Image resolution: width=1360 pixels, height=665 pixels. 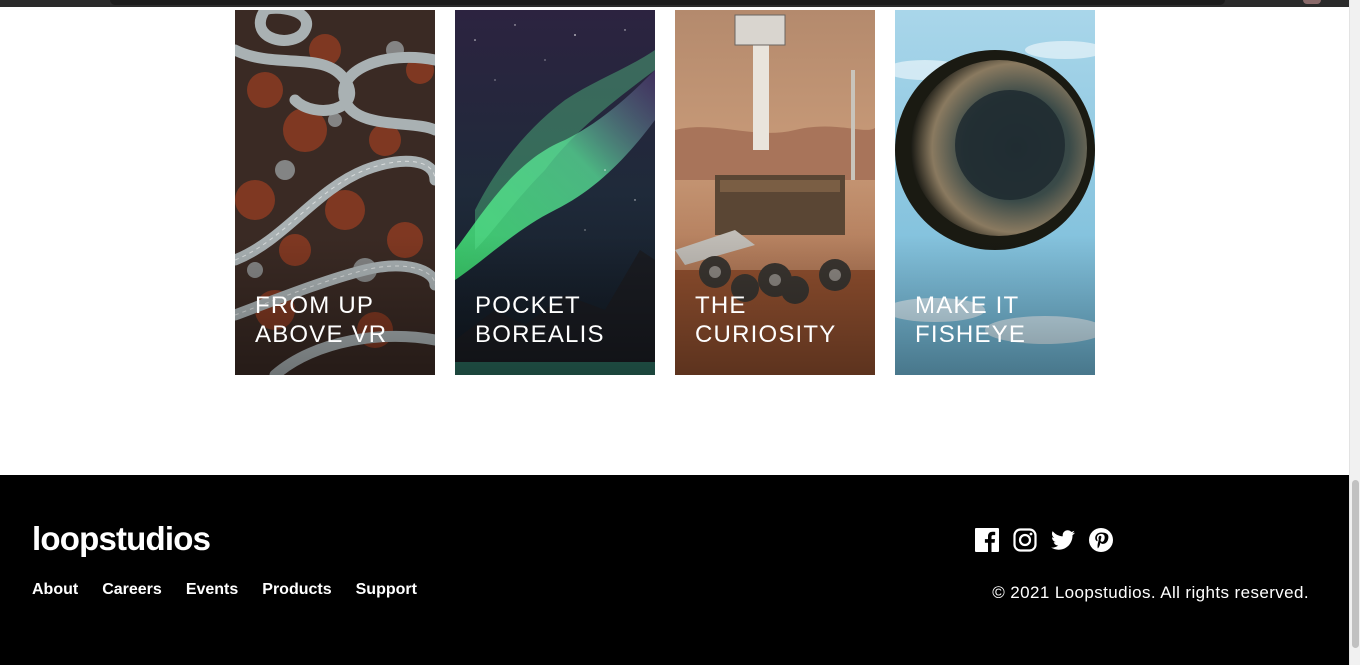 What do you see at coordinates (555, 192) in the screenshot?
I see `creation-card-pocket-borealis: POCKET BOREALIS` at bounding box center [555, 192].